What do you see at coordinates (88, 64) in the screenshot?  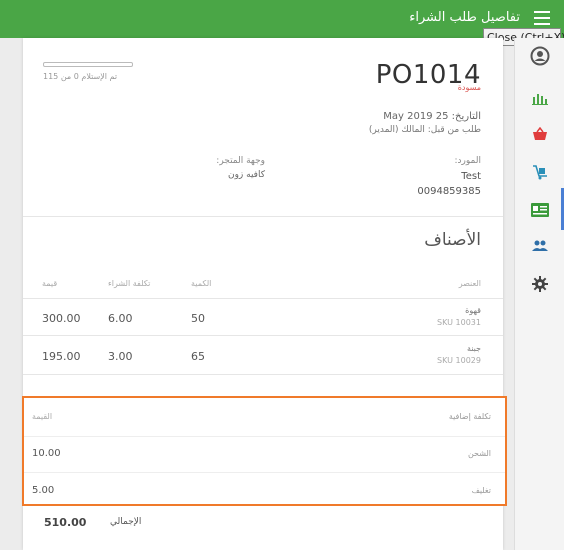 I see `received-progress-bar` at bounding box center [88, 64].